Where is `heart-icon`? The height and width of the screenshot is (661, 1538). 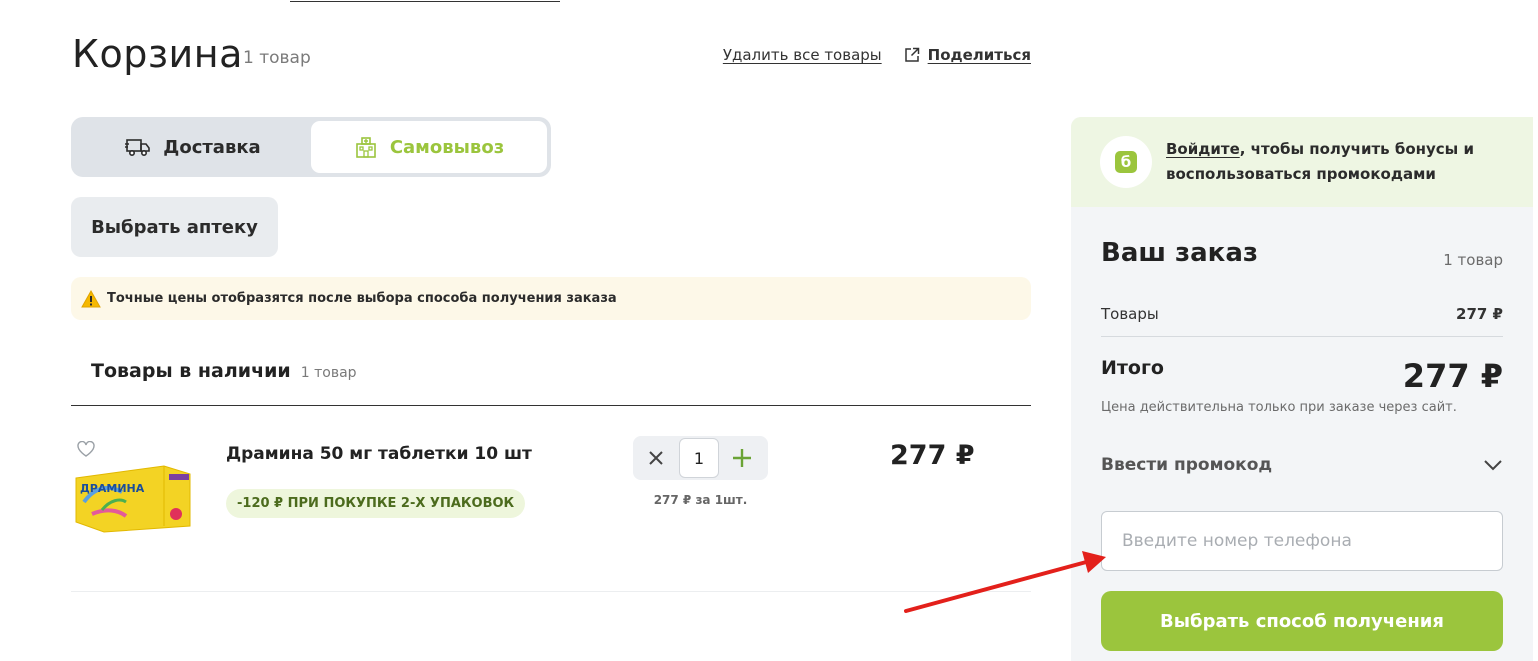
heart-icon is located at coordinates (86, 449).